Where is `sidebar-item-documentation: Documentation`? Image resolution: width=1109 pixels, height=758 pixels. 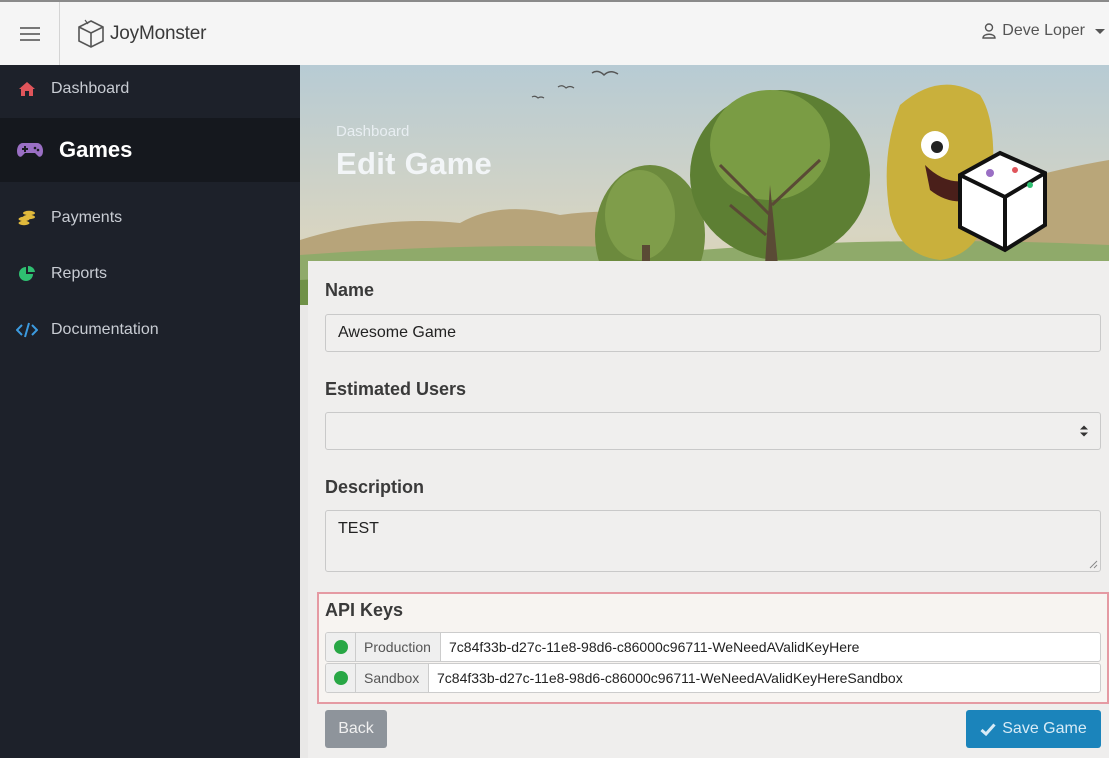
sidebar-item-documentation: Documentation is located at coordinates (150, 330).